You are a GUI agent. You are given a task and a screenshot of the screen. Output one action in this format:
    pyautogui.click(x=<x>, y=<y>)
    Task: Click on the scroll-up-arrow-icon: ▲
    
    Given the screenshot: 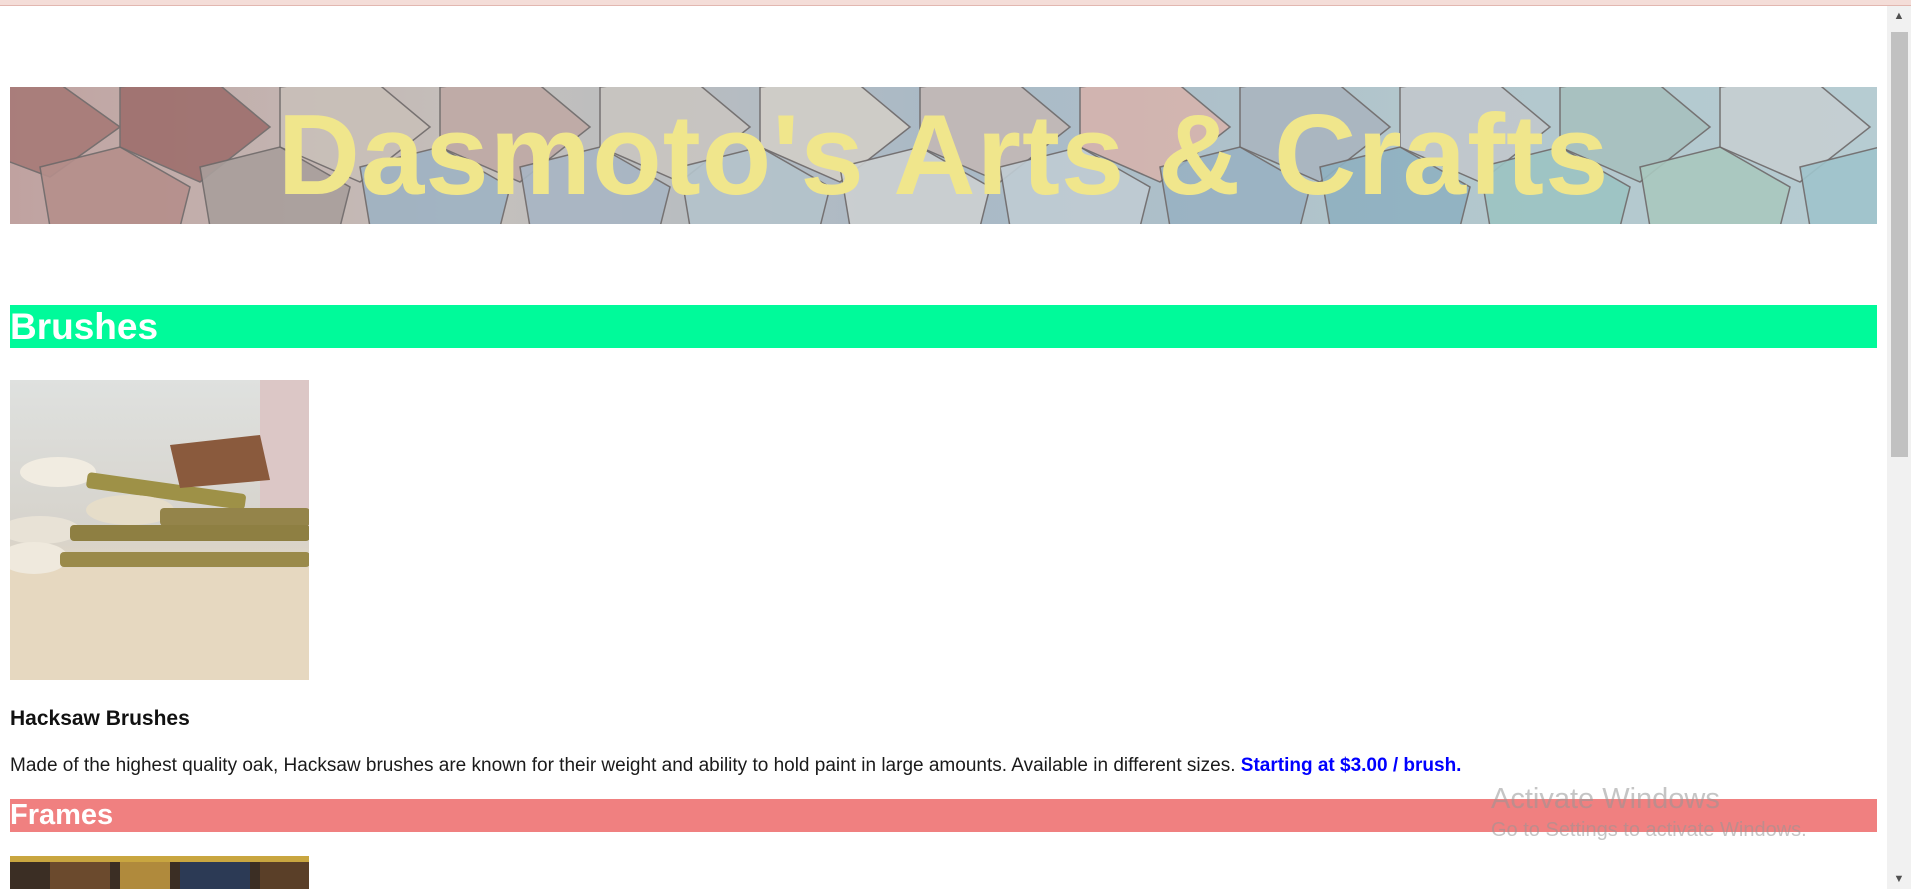 What is the action you would take?
    pyautogui.click(x=1899, y=16)
    